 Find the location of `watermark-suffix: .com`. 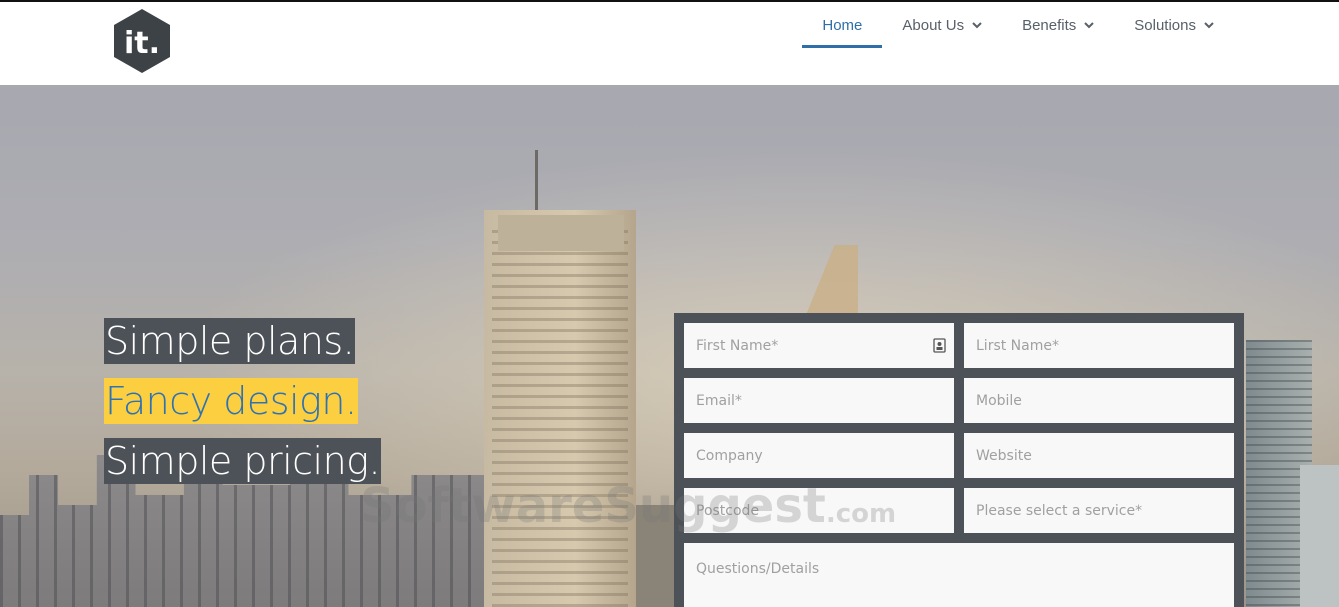

watermark-suffix: .com is located at coordinates (861, 514).